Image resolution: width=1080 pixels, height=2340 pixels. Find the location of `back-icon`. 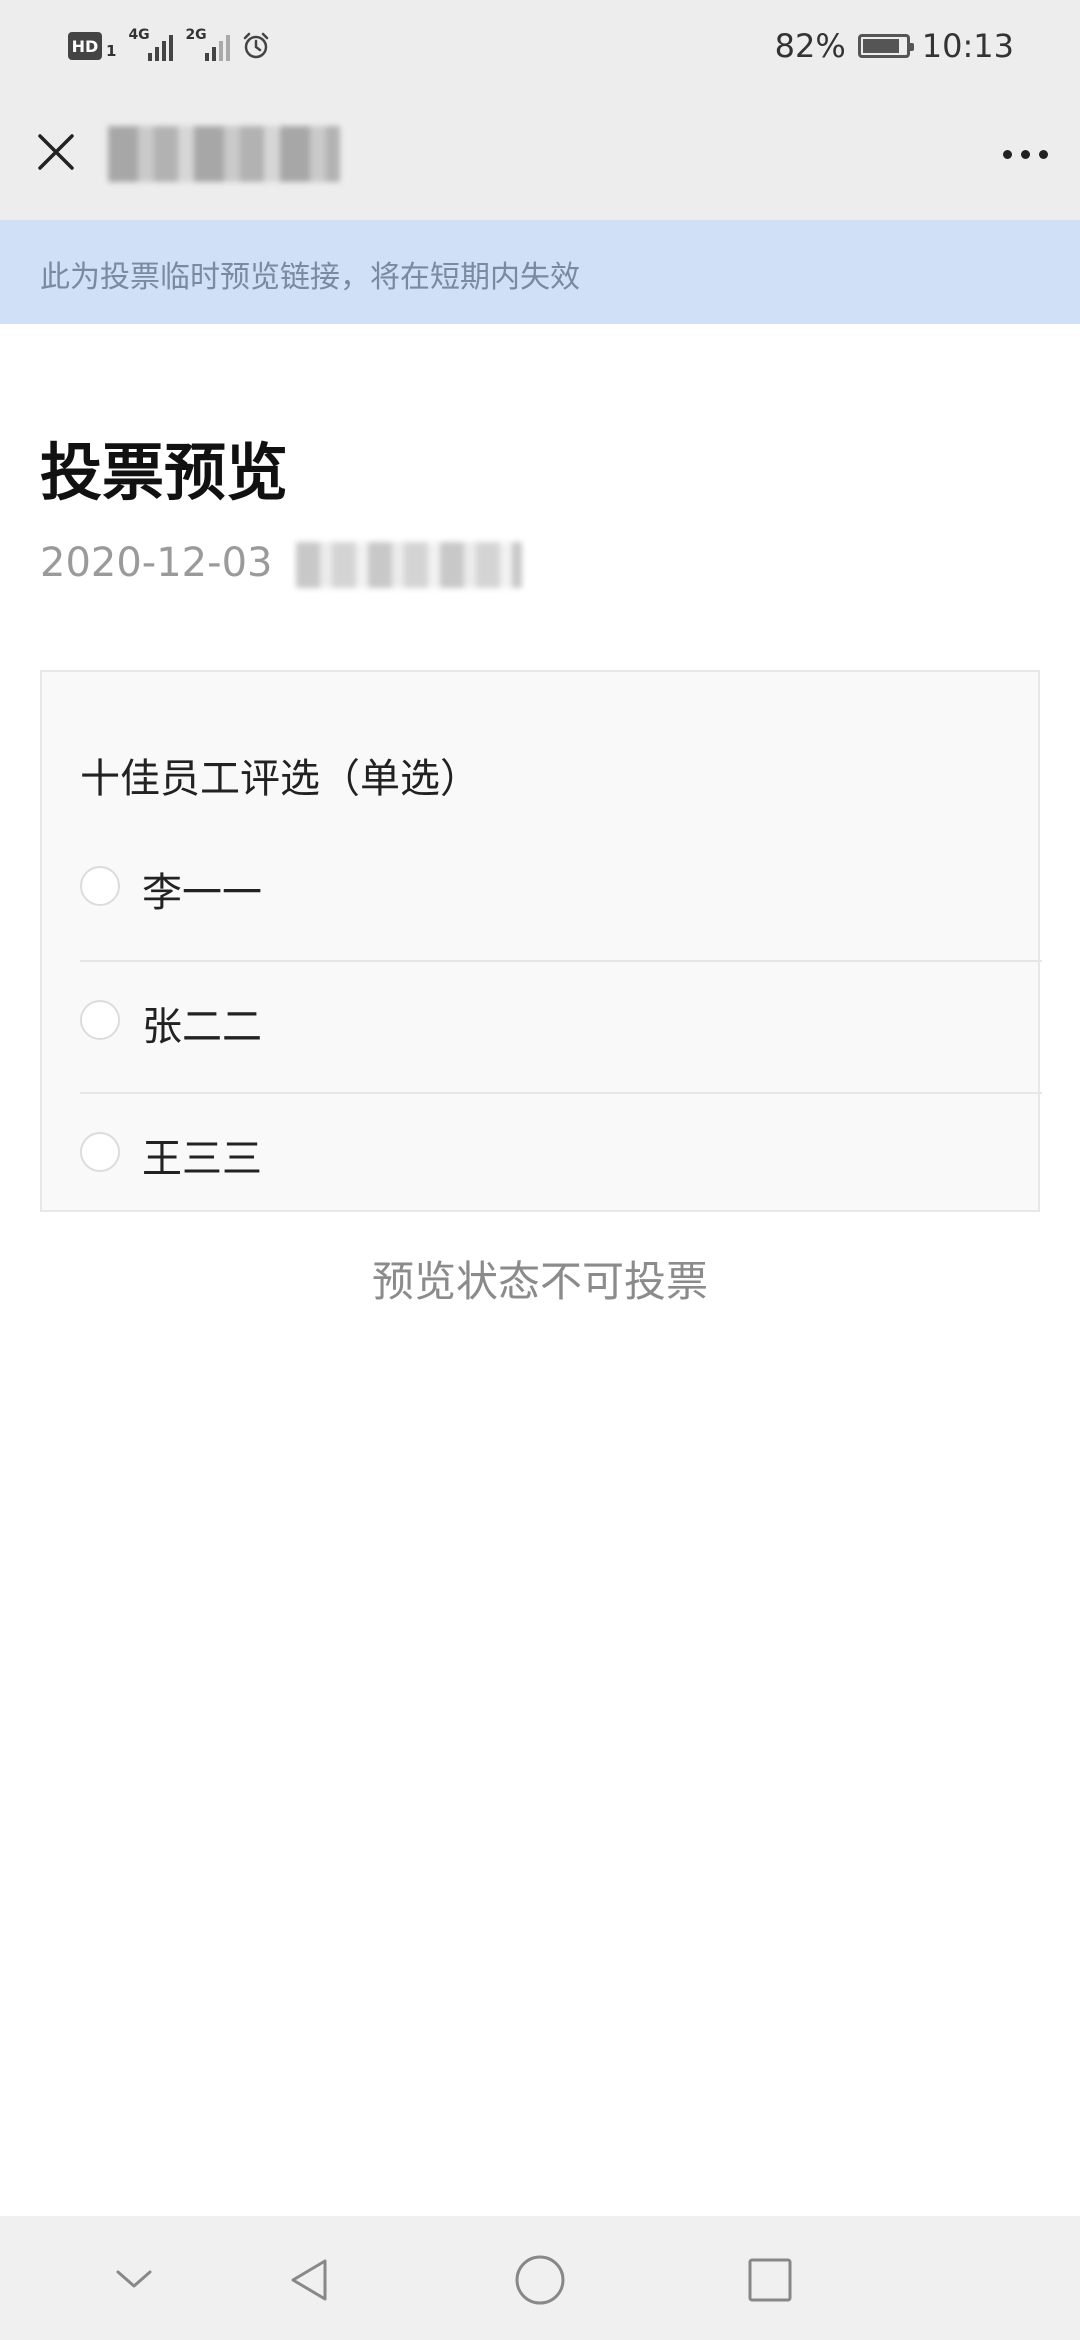

back-icon is located at coordinates (309, 2280).